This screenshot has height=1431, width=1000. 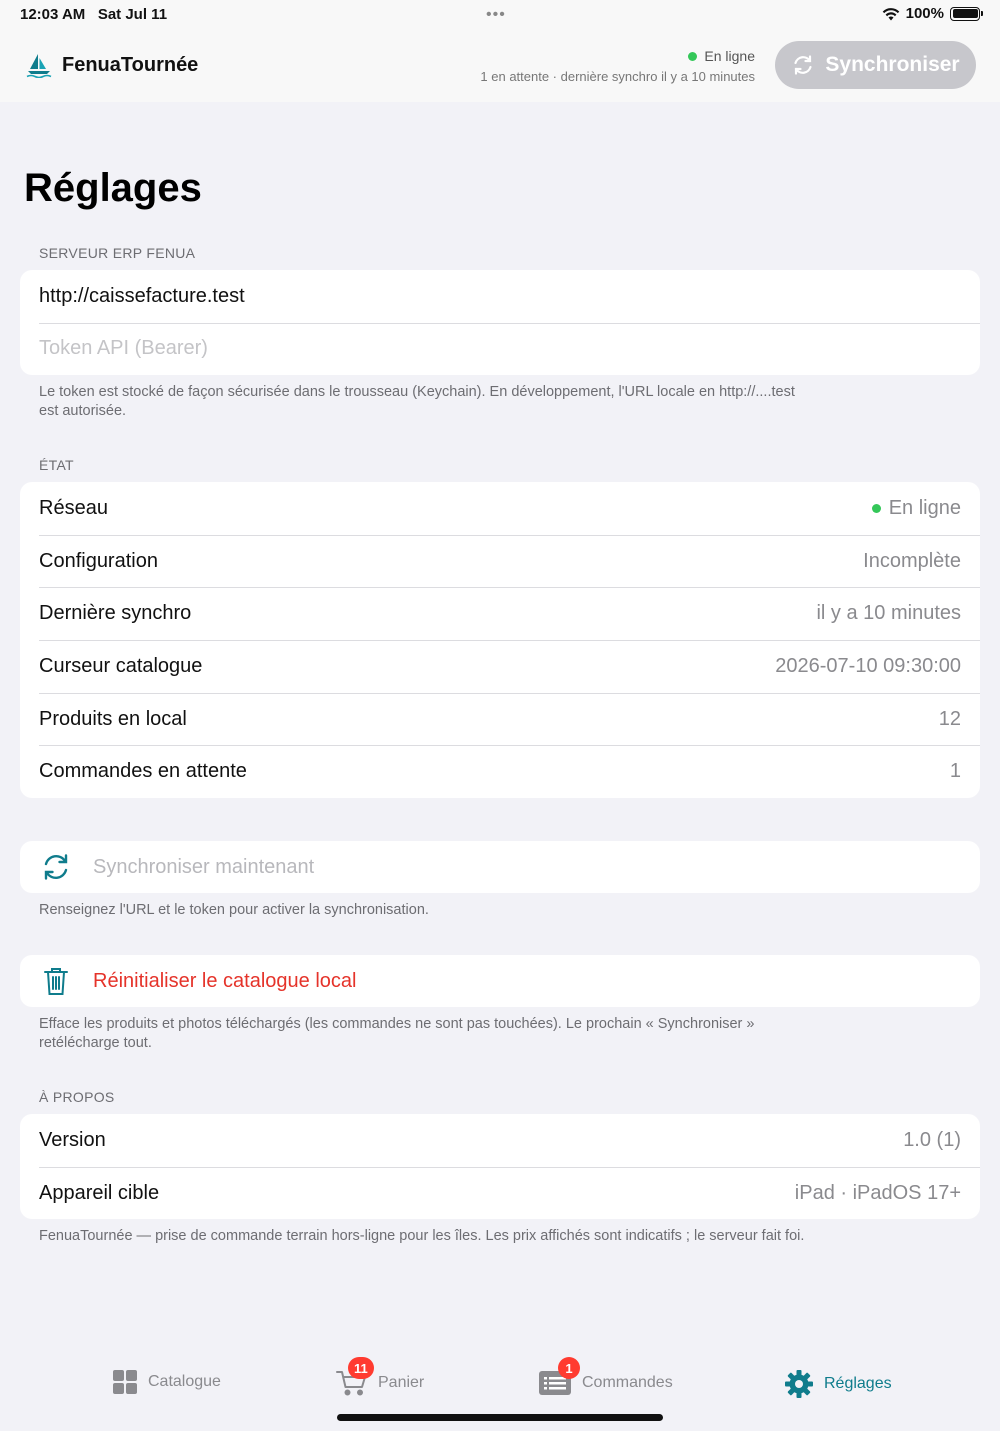 I want to click on orders-badge: 1, so click(x=569, y=1368).